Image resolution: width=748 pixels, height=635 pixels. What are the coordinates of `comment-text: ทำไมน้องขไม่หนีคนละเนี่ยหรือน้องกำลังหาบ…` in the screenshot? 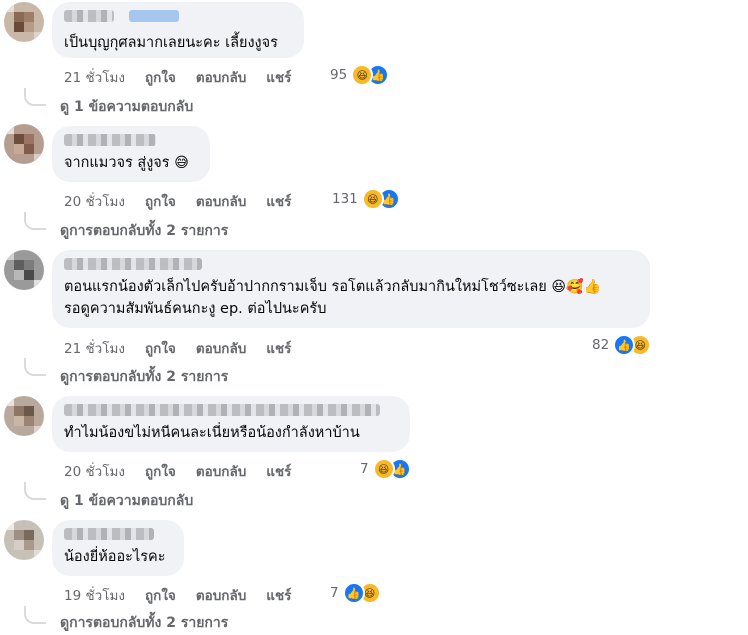 It's located at (212, 433).